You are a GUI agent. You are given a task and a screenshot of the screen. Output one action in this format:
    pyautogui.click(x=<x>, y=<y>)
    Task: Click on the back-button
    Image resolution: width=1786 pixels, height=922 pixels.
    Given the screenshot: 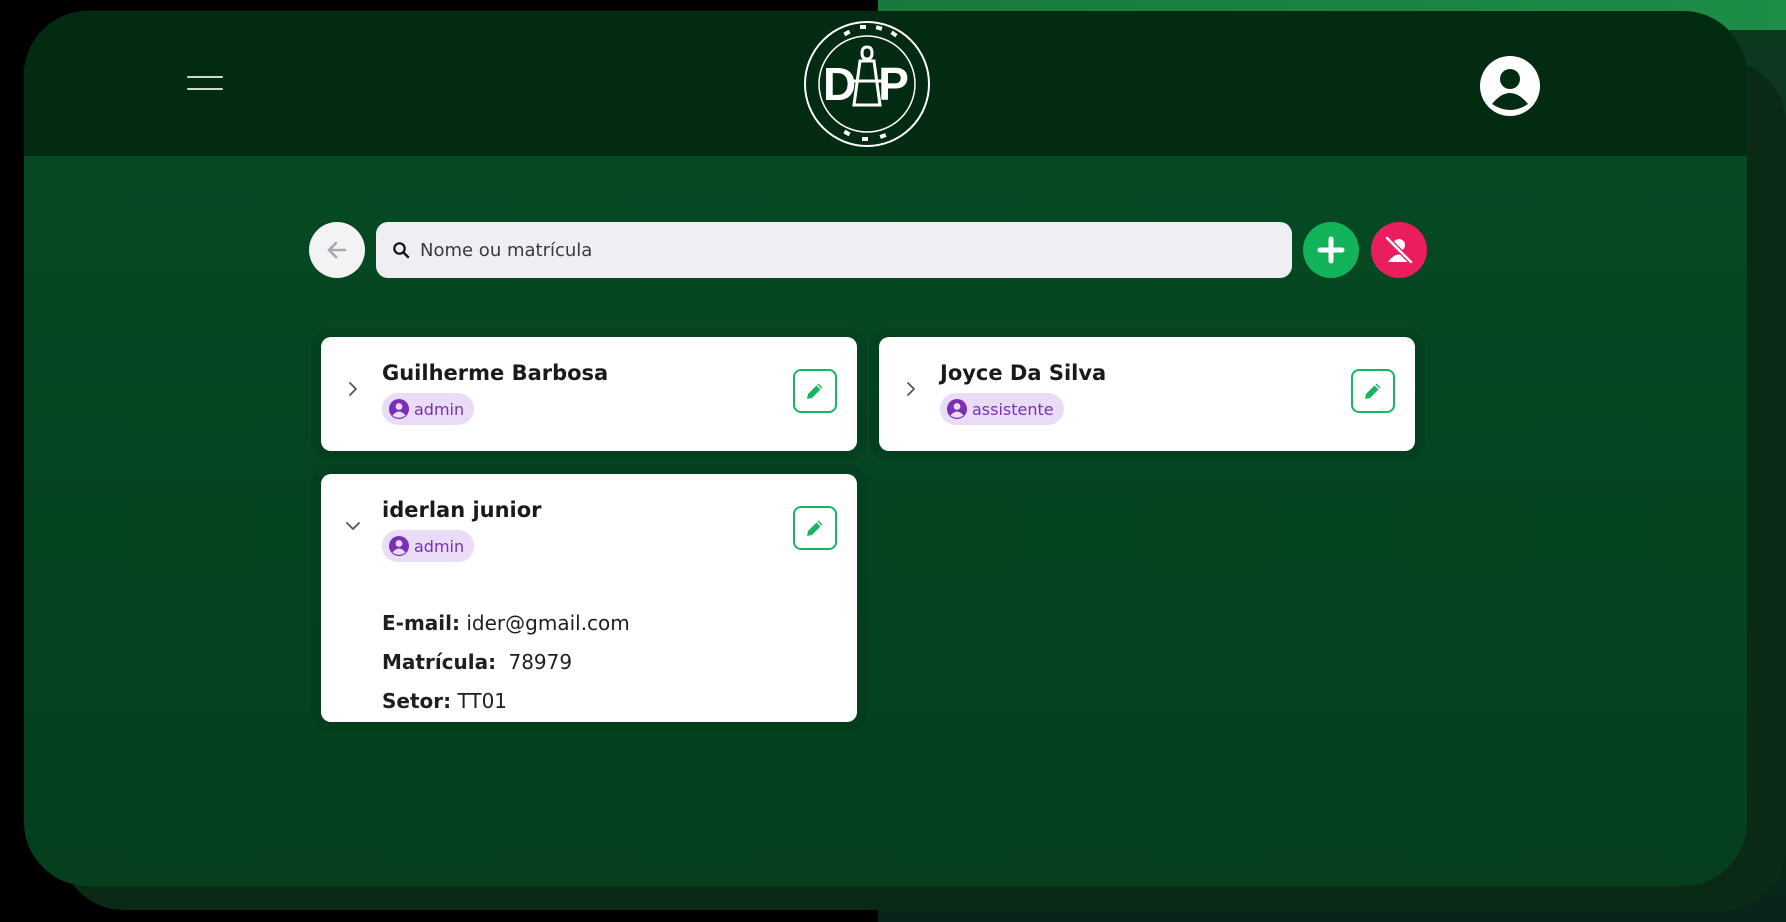 What is the action you would take?
    pyautogui.click(x=337, y=250)
    